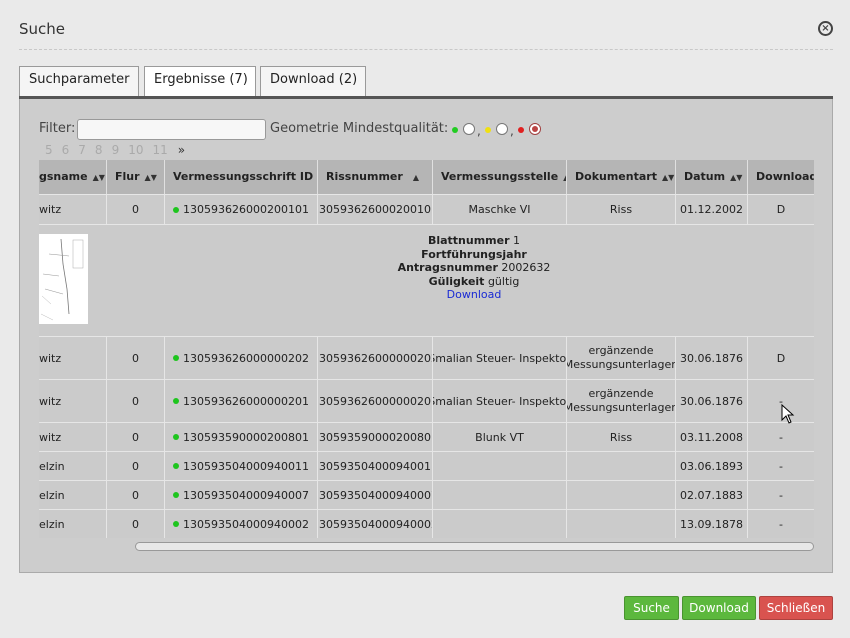 This screenshot has height=638, width=850. Describe the element at coordinates (375, 177) in the screenshot. I see `col-rissnummer: Rissnummer ▲` at that location.